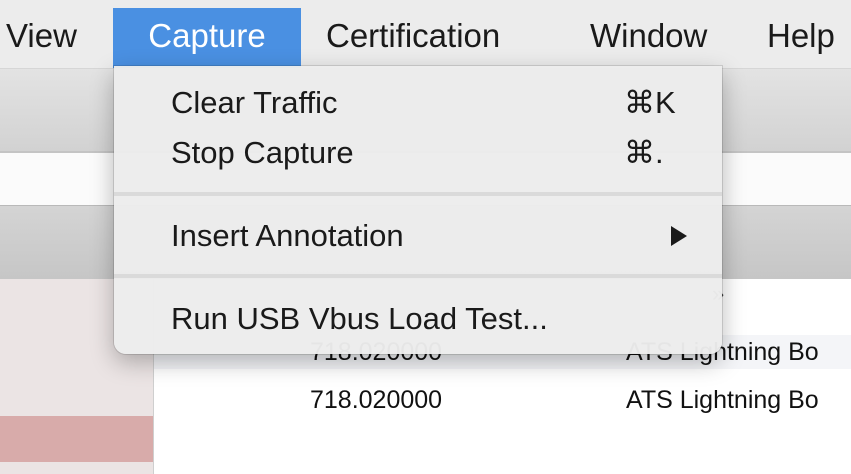 The image size is (851, 474). What do you see at coordinates (418, 103) in the screenshot?
I see `menu-item-clear-traffic: Clear Traffic ⌘K` at bounding box center [418, 103].